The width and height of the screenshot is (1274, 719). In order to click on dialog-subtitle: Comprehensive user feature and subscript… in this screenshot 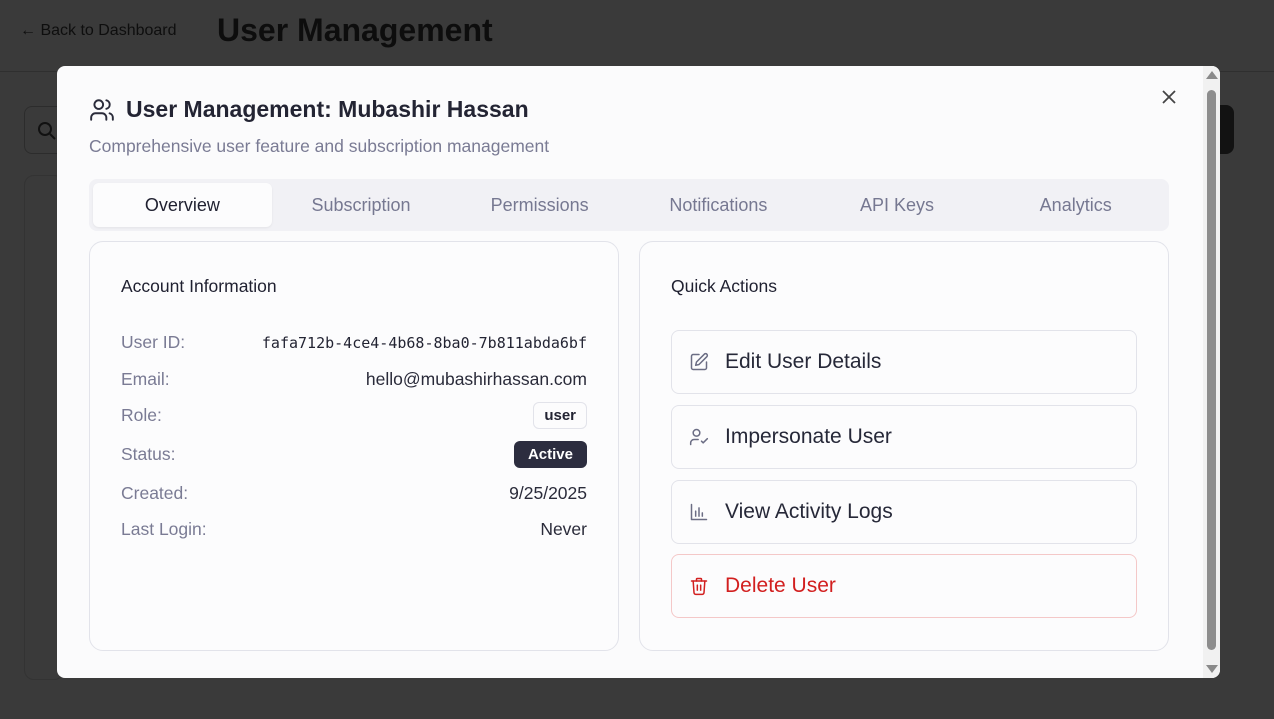, I will do `click(319, 146)`.